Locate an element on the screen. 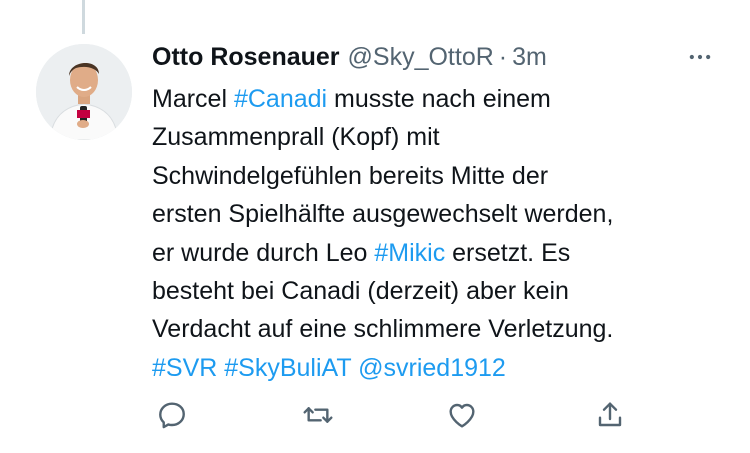 This screenshot has height=453, width=750. tweet-text-line: ersten Spielhälfte ausgewechselt werden, is located at coordinates (432, 214).